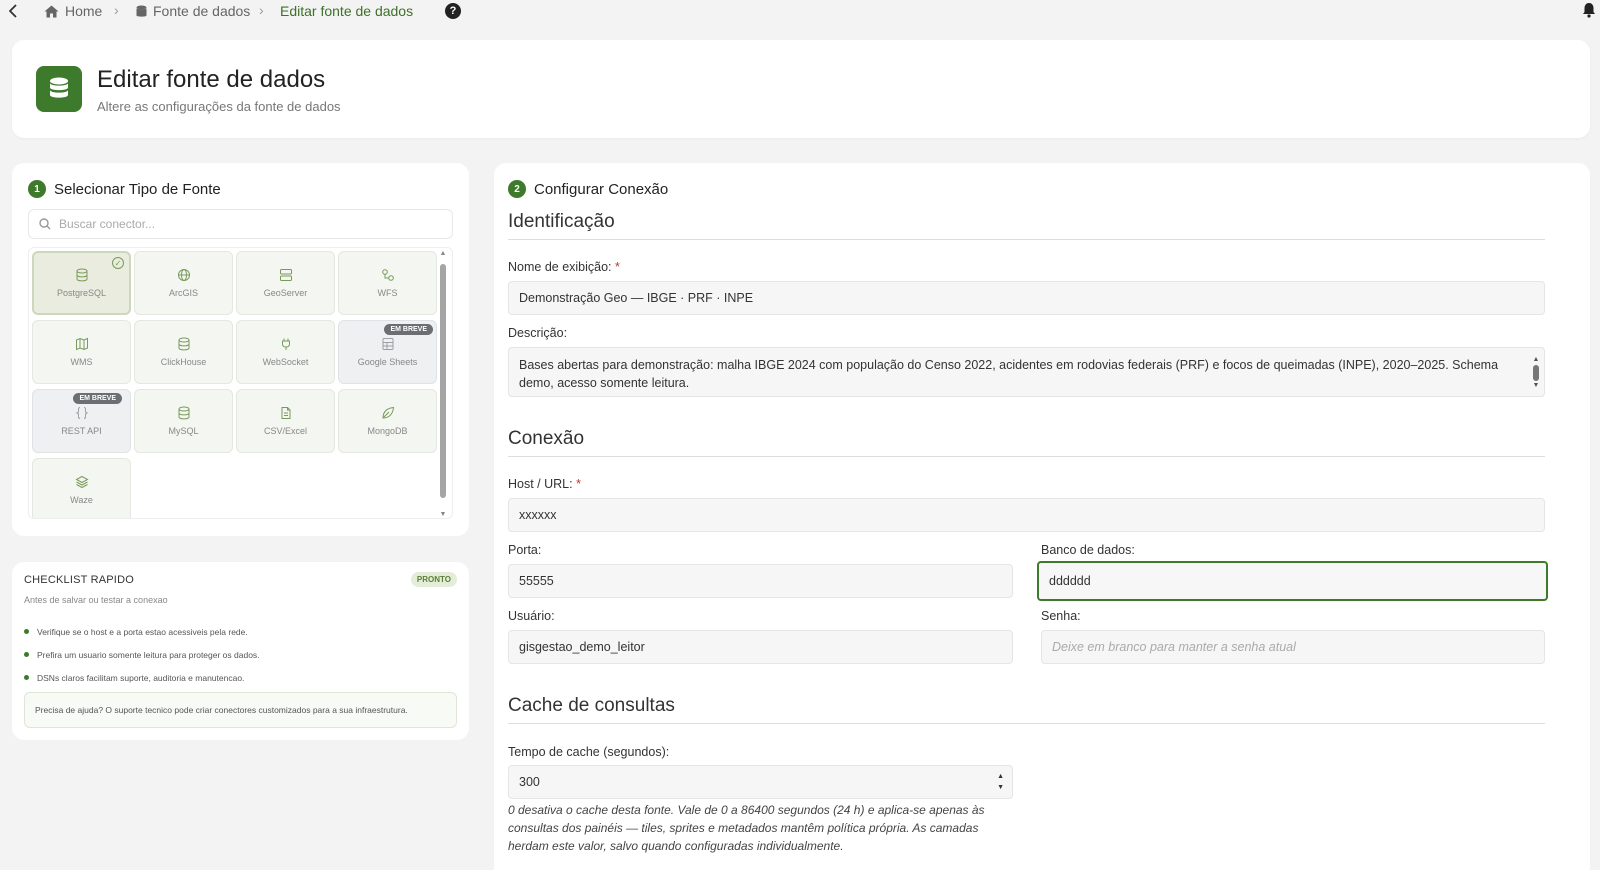  Describe the element at coordinates (285, 283) in the screenshot. I see `connector-geoserver: GeoServer` at that location.